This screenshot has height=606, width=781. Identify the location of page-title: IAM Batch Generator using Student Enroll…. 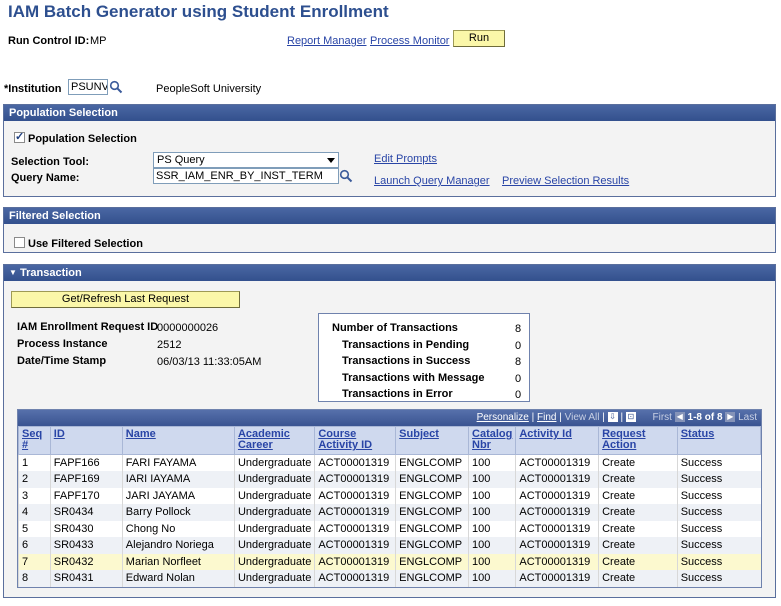
(198, 11).